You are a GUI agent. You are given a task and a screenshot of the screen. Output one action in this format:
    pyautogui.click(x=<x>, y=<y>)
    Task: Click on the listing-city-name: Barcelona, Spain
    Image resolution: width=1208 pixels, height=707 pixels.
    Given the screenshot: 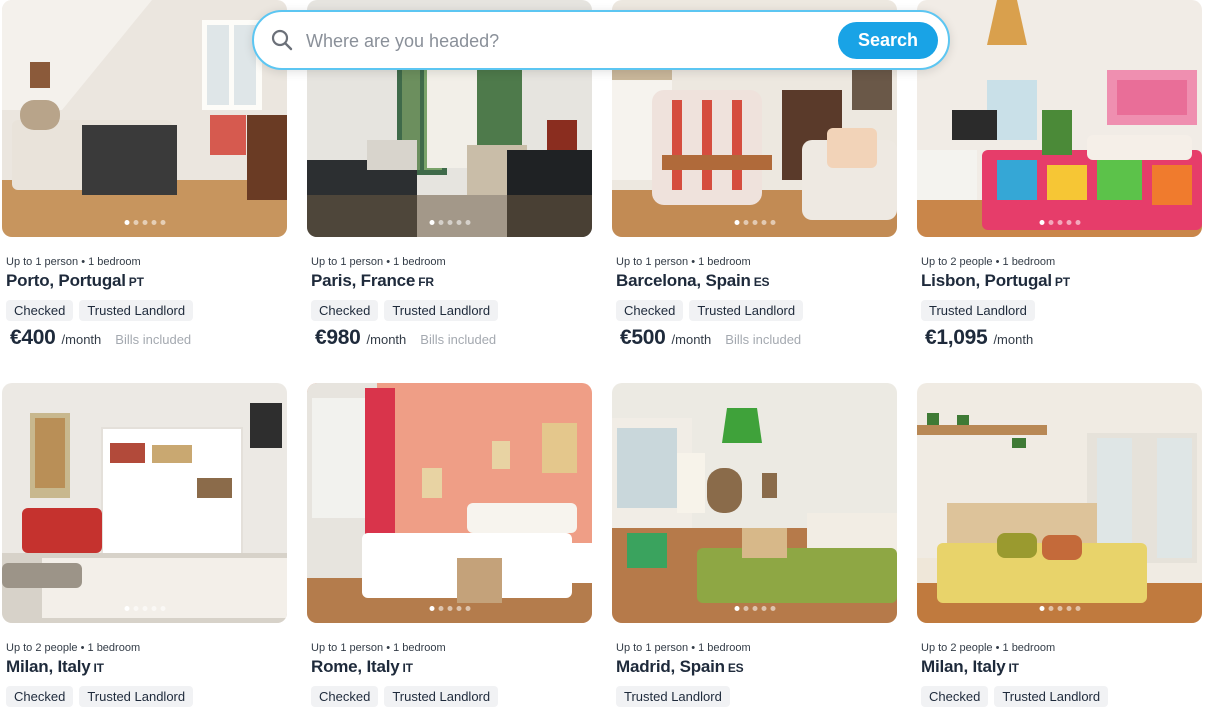 What is the action you would take?
    pyautogui.click(x=683, y=280)
    